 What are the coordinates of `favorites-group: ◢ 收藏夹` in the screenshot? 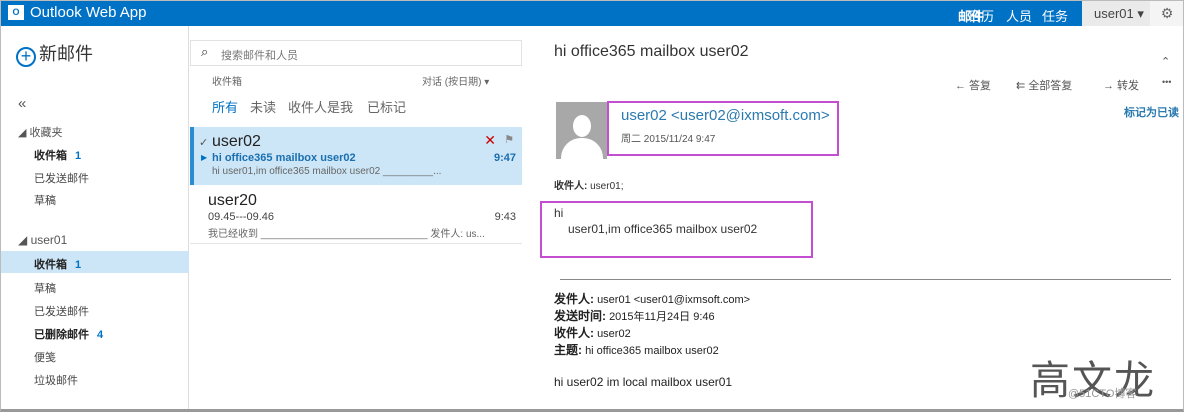 It's located at (40, 132).